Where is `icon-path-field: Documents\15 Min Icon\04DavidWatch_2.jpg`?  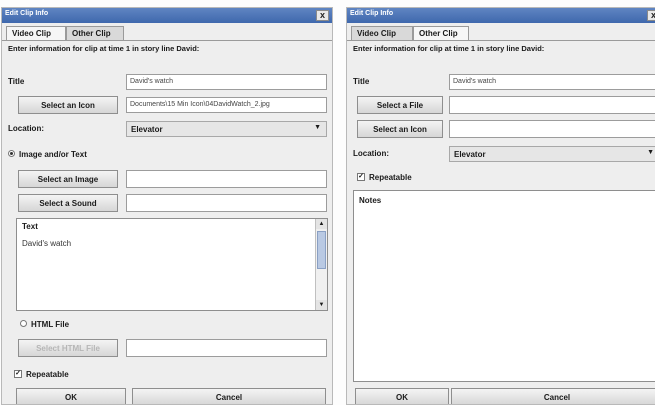 icon-path-field: Documents\15 Min Icon\04DavidWatch_2.jpg is located at coordinates (226, 105).